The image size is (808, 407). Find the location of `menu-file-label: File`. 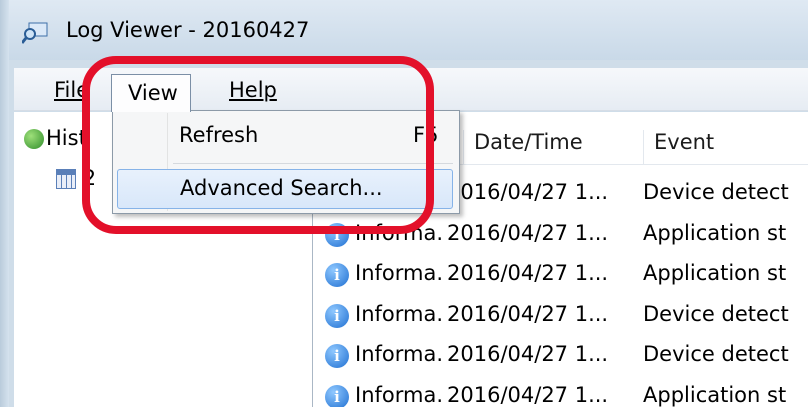

menu-file-label: File is located at coordinates (72, 90).